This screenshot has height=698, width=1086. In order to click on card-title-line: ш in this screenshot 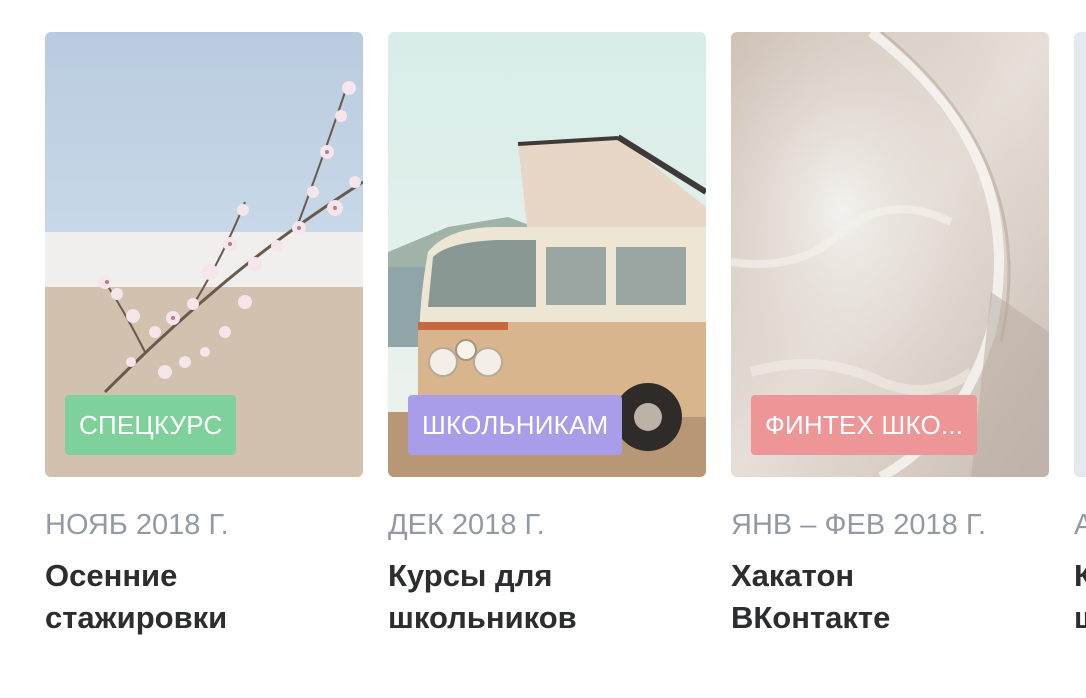, I will do `click(1080, 618)`.